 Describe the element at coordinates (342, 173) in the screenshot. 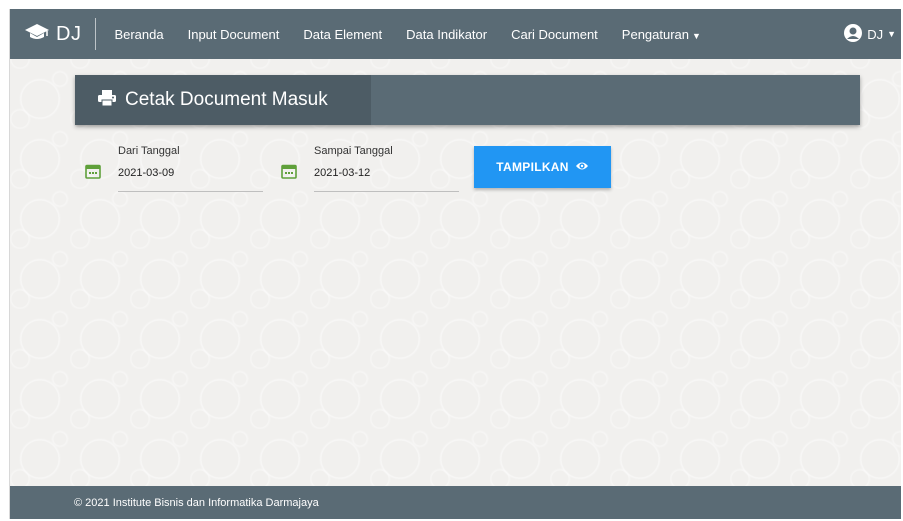

I see `to-date-input: 2021-03-12` at that location.